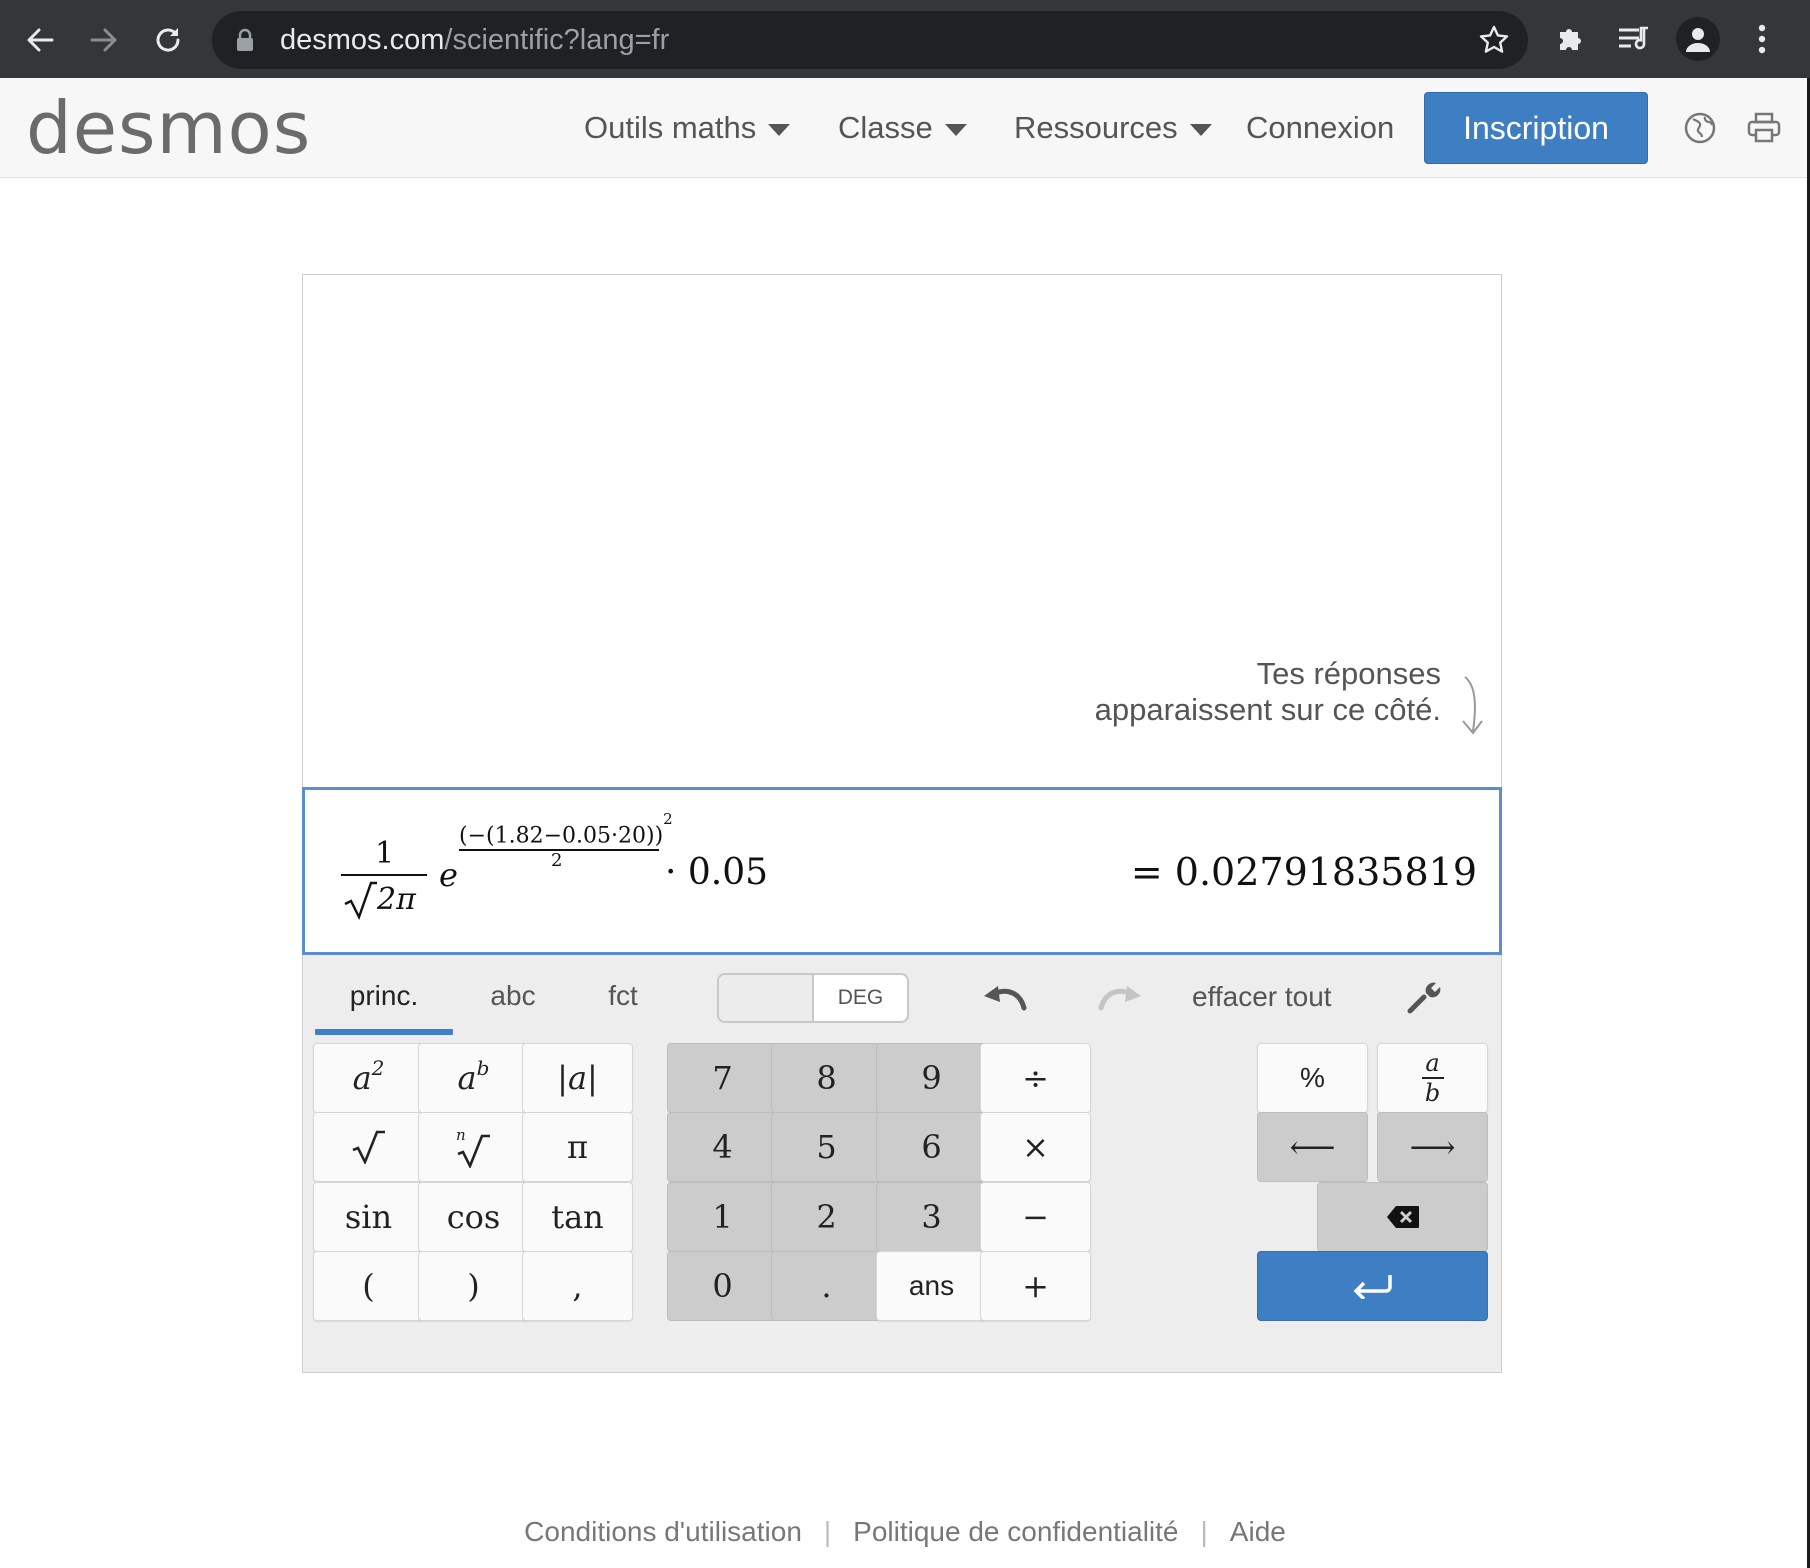  Describe the element at coordinates (722, 1078) in the screenshot. I see `digit-7-key: 7` at that location.